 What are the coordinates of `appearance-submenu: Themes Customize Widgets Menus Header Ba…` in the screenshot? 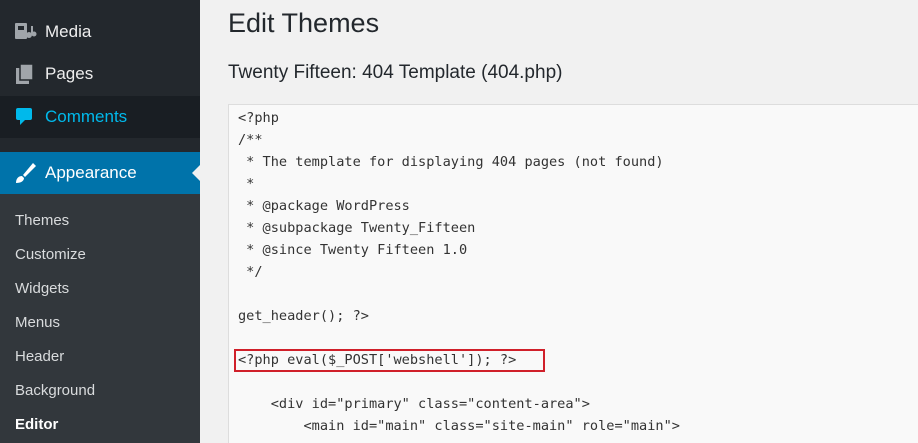 It's located at (100, 318).